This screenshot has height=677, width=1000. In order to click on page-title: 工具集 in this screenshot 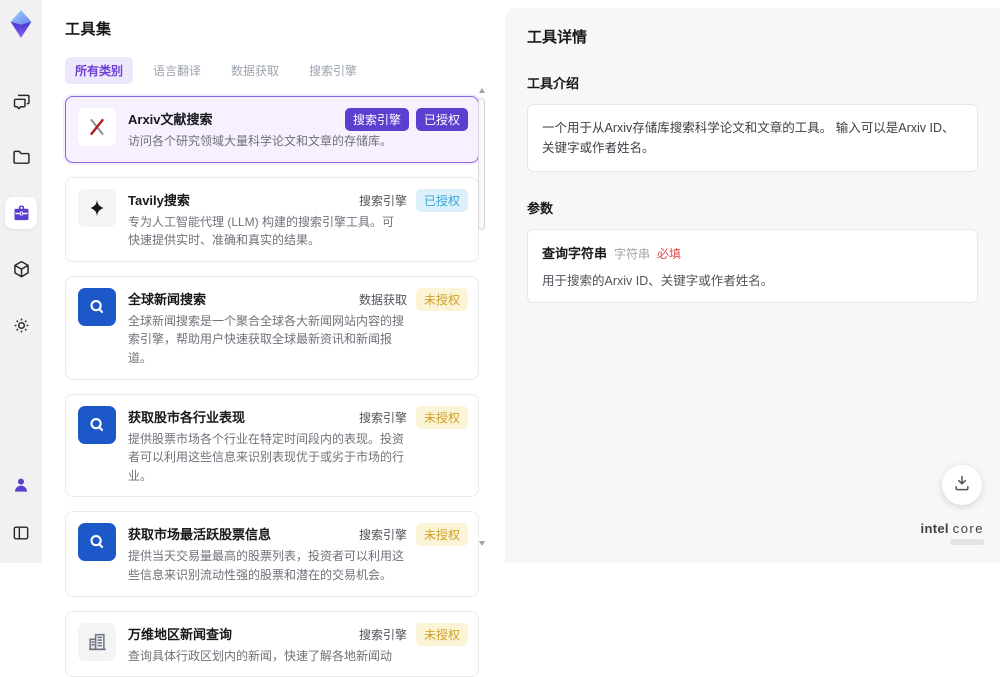, I will do `click(281, 28)`.